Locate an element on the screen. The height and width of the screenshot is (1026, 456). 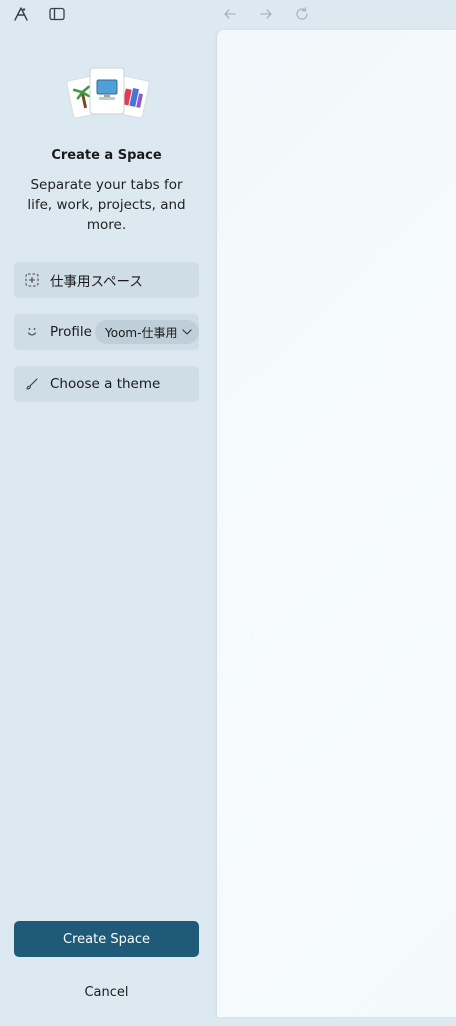
browser-toolbar is located at coordinates (228, 14).